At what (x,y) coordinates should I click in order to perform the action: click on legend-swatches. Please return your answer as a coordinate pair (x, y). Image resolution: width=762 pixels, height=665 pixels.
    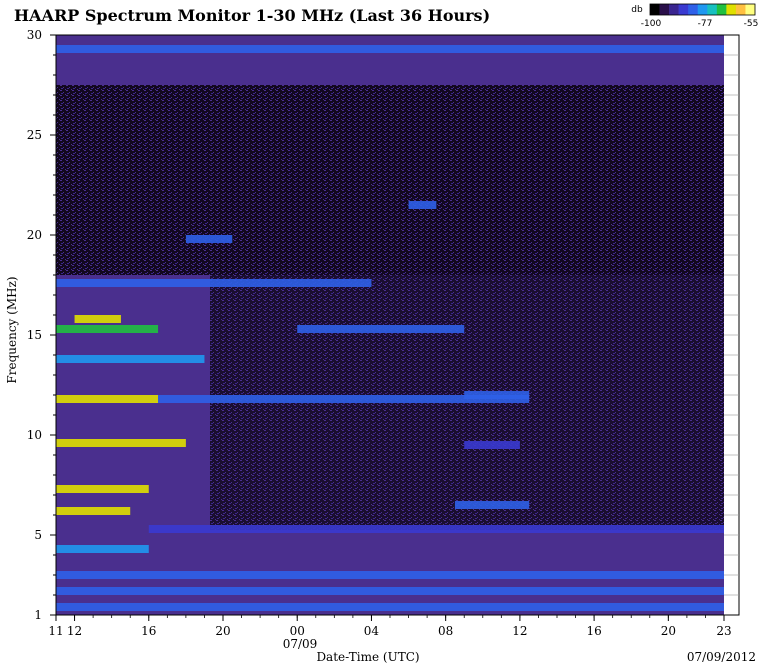
    Looking at the image, I should click on (703, 9).